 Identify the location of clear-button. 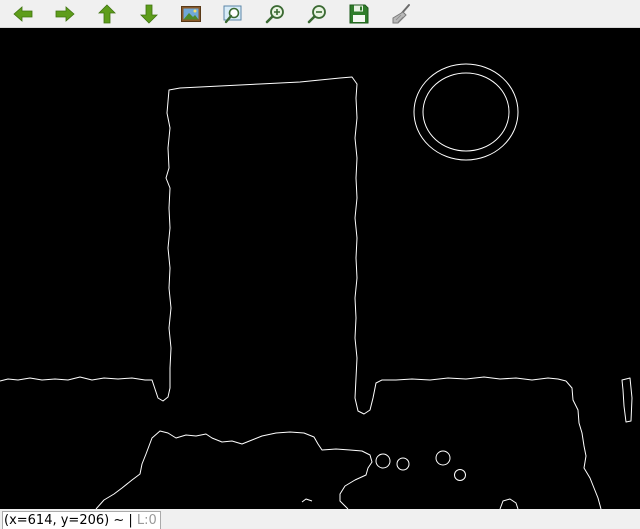
(401, 14).